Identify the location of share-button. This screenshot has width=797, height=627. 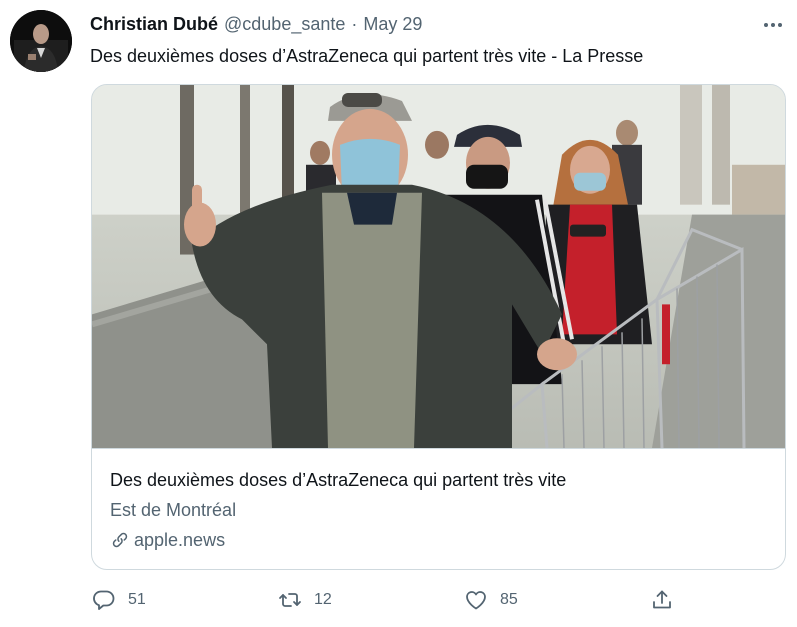
(662, 600).